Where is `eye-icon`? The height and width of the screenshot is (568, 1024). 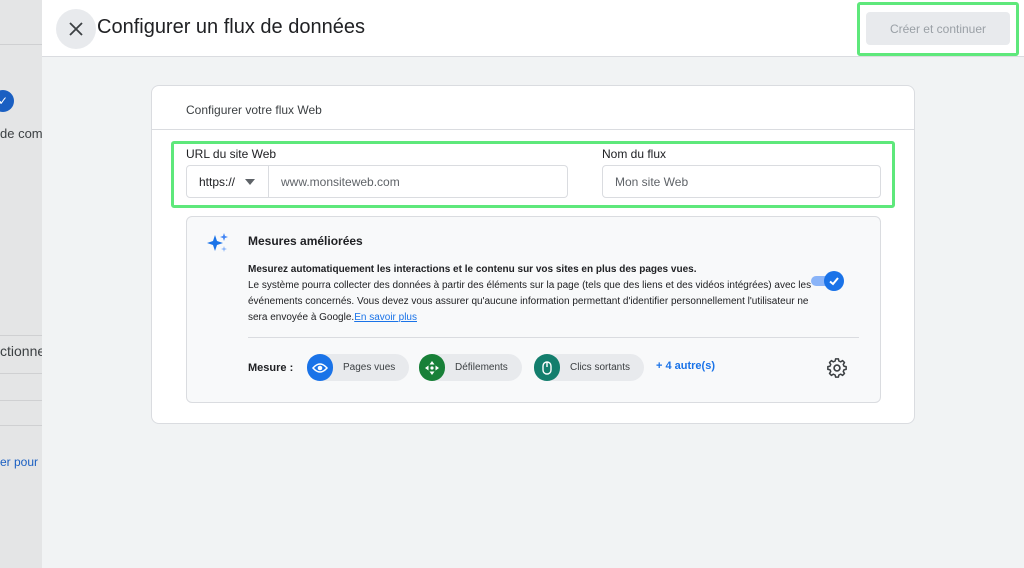
eye-icon is located at coordinates (320, 367).